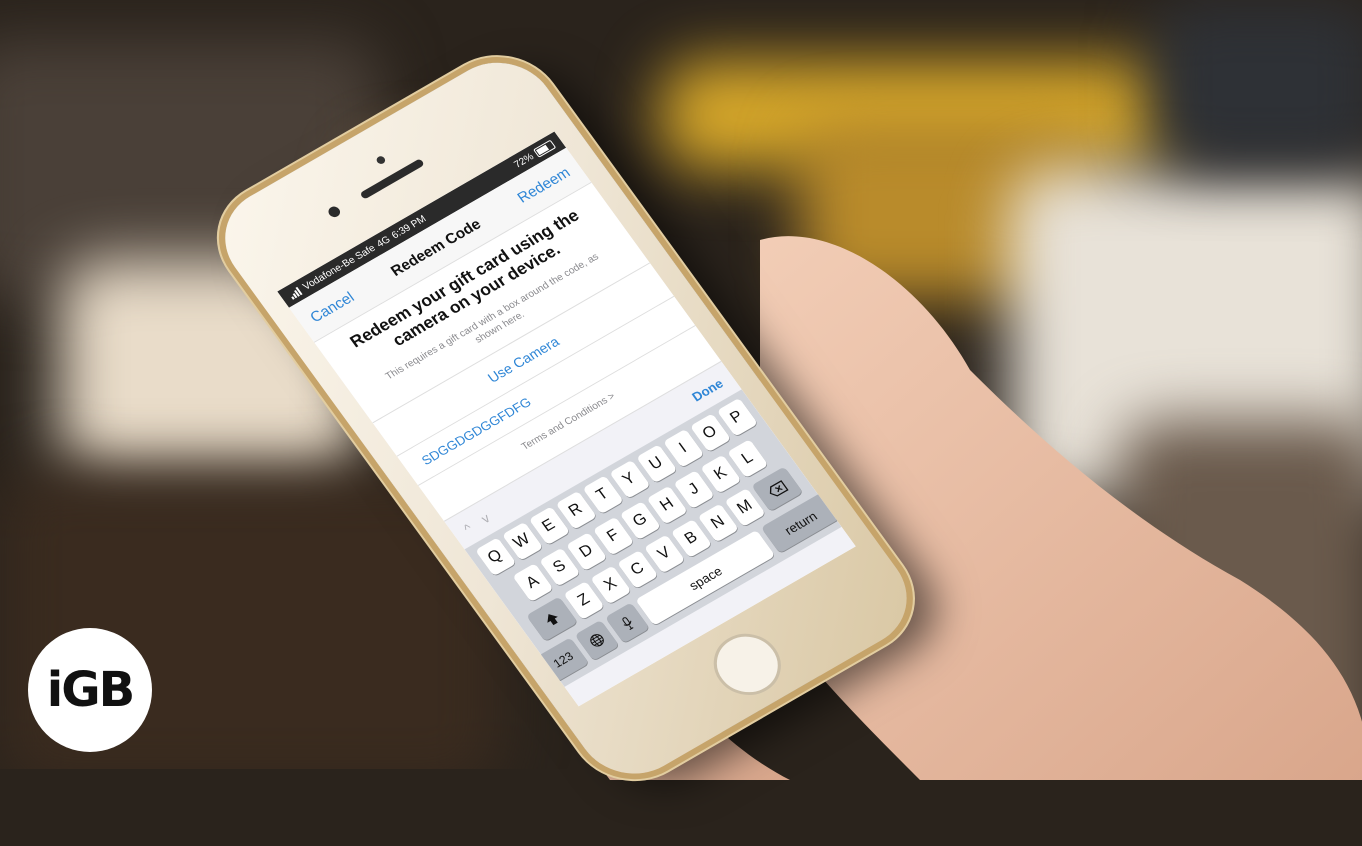 This screenshot has height=846, width=1362. Describe the element at coordinates (467, 527) in the screenshot. I see `chevron-up-icon: ^` at that location.